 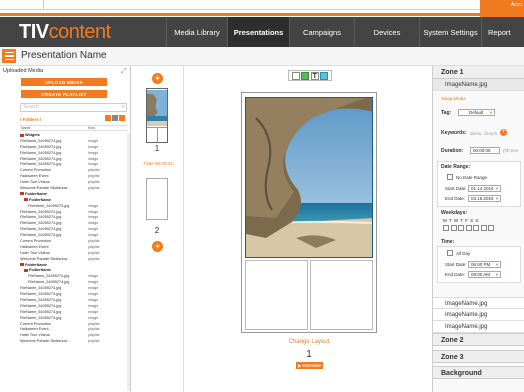 What do you see at coordinates (386, 32) in the screenshot?
I see `nav-devices: Devices` at bounding box center [386, 32].